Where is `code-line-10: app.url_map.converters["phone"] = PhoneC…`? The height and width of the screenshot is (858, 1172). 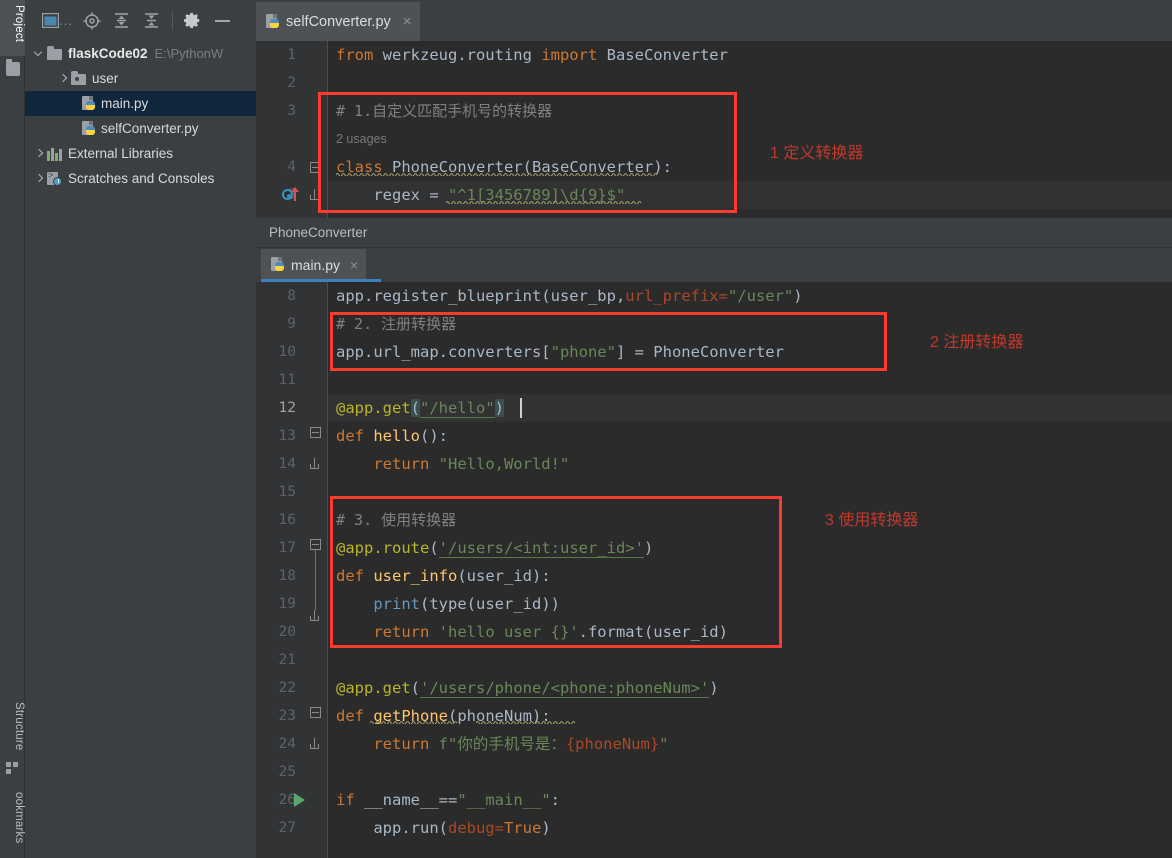
code-line-10: app.url_map.converters["phone"] = PhoneC… is located at coordinates (560, 352).